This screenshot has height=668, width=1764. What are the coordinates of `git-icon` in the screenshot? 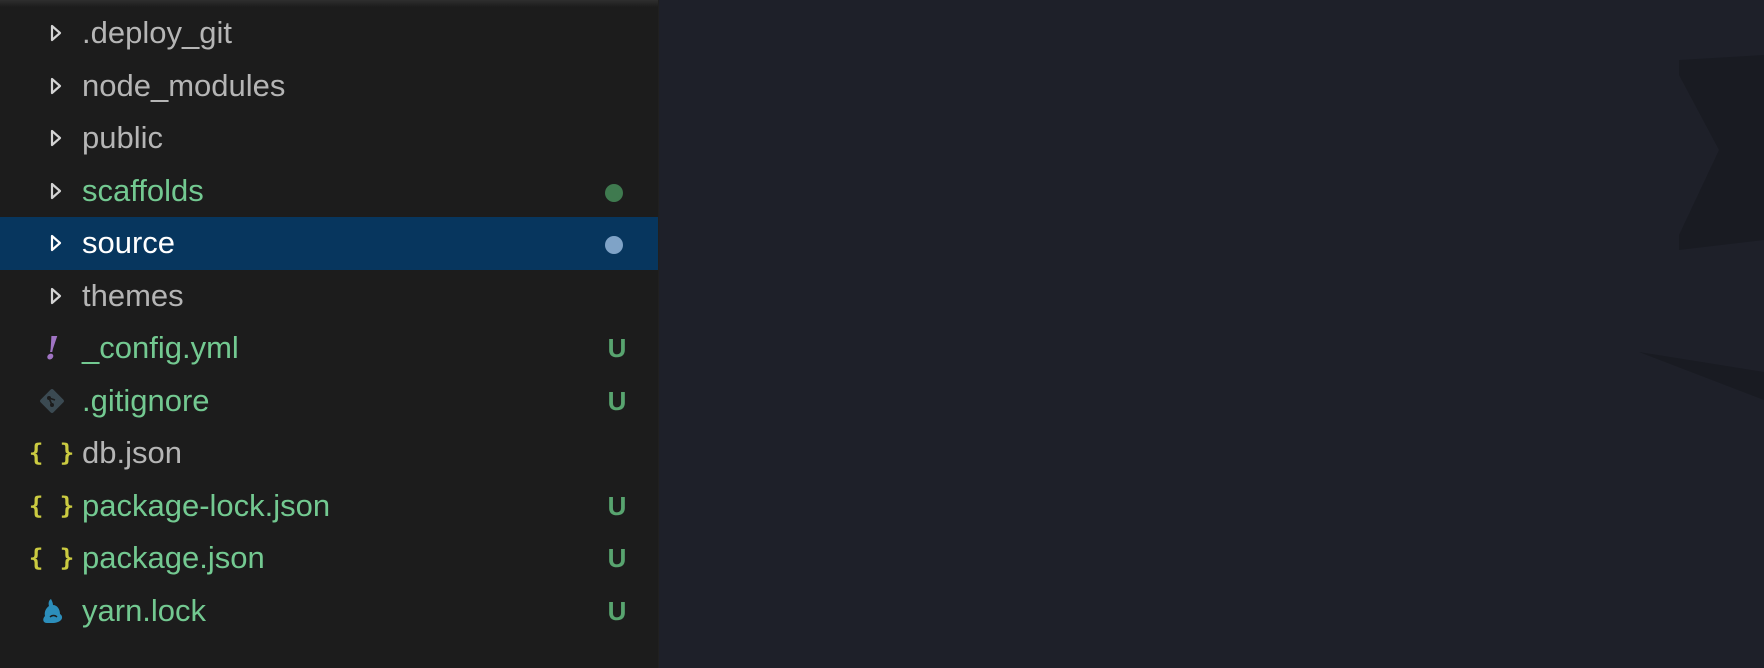 It's located at (52, 401).